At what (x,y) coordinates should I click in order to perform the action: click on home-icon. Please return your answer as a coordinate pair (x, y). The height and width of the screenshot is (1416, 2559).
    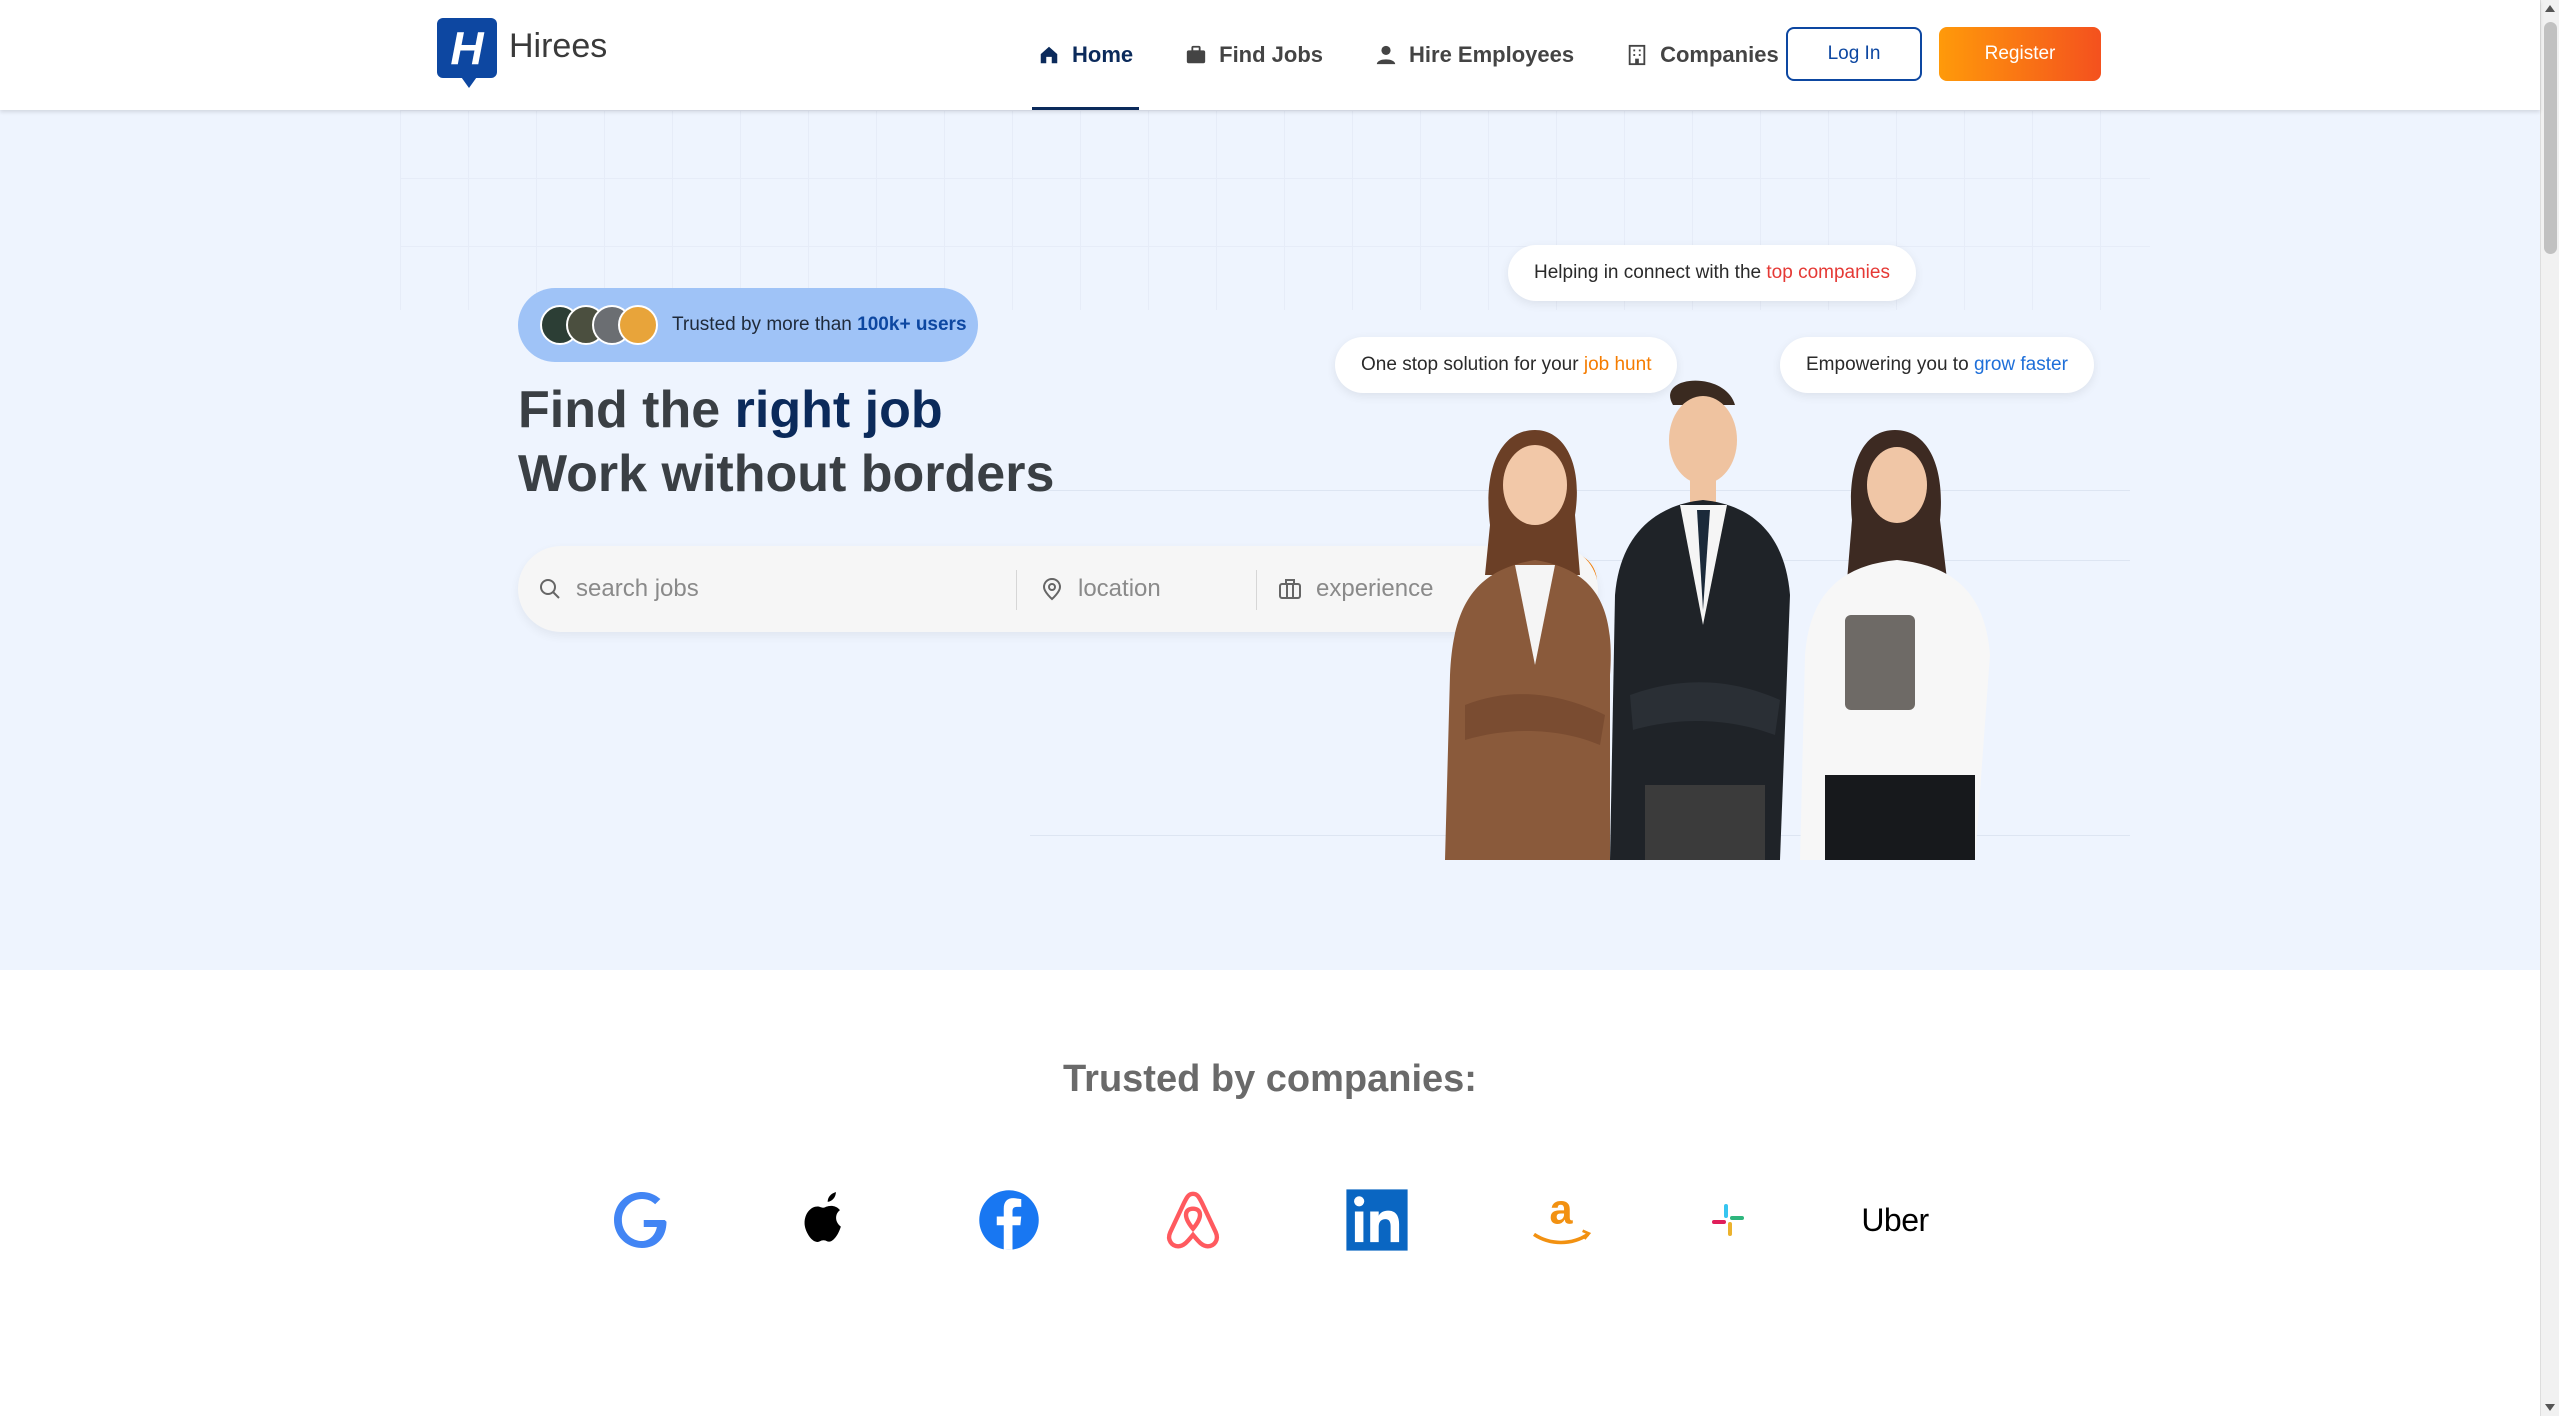
    Looking at the image, I should click on (1049, 55).